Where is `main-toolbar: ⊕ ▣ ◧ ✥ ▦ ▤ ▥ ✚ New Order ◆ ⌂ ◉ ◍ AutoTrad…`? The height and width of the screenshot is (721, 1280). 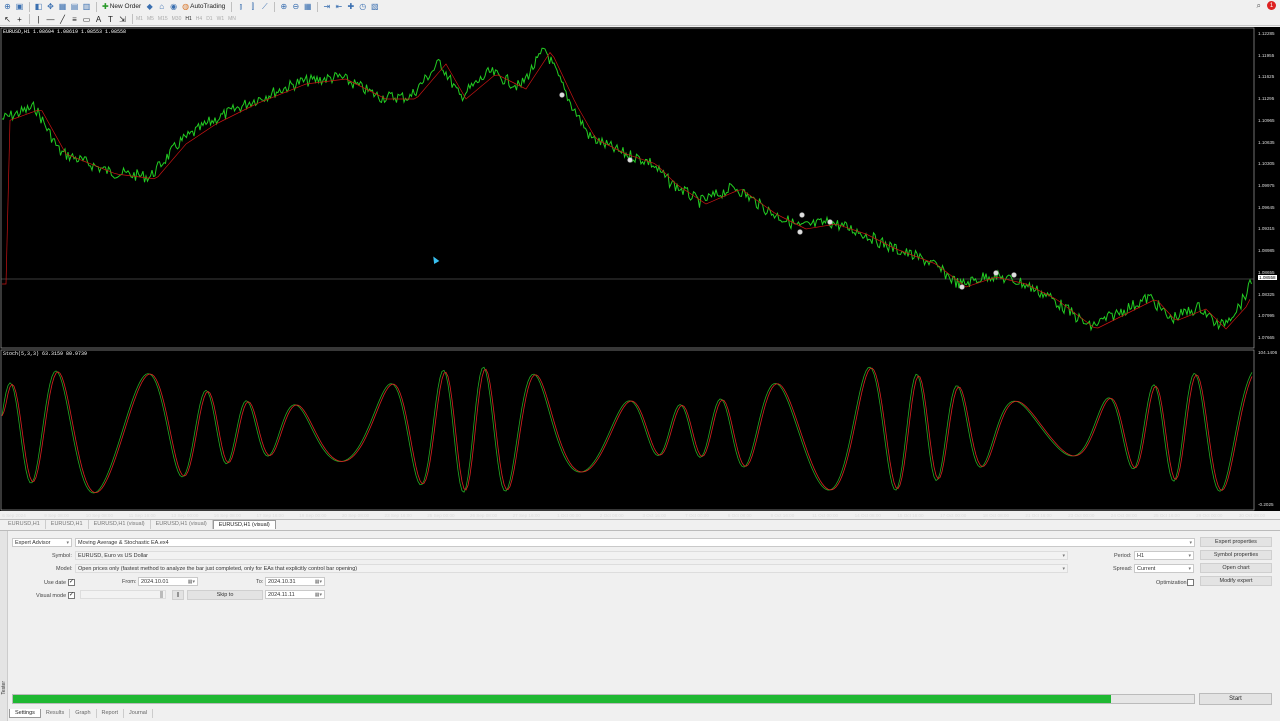
main-toolbar: ⊕ ▣ ◧ ✥ ▦ ▤ ▥ ✚ New Order ◆ ⌂ ◉ ◍ AutoTrad… is located at coordinates (640, 6).